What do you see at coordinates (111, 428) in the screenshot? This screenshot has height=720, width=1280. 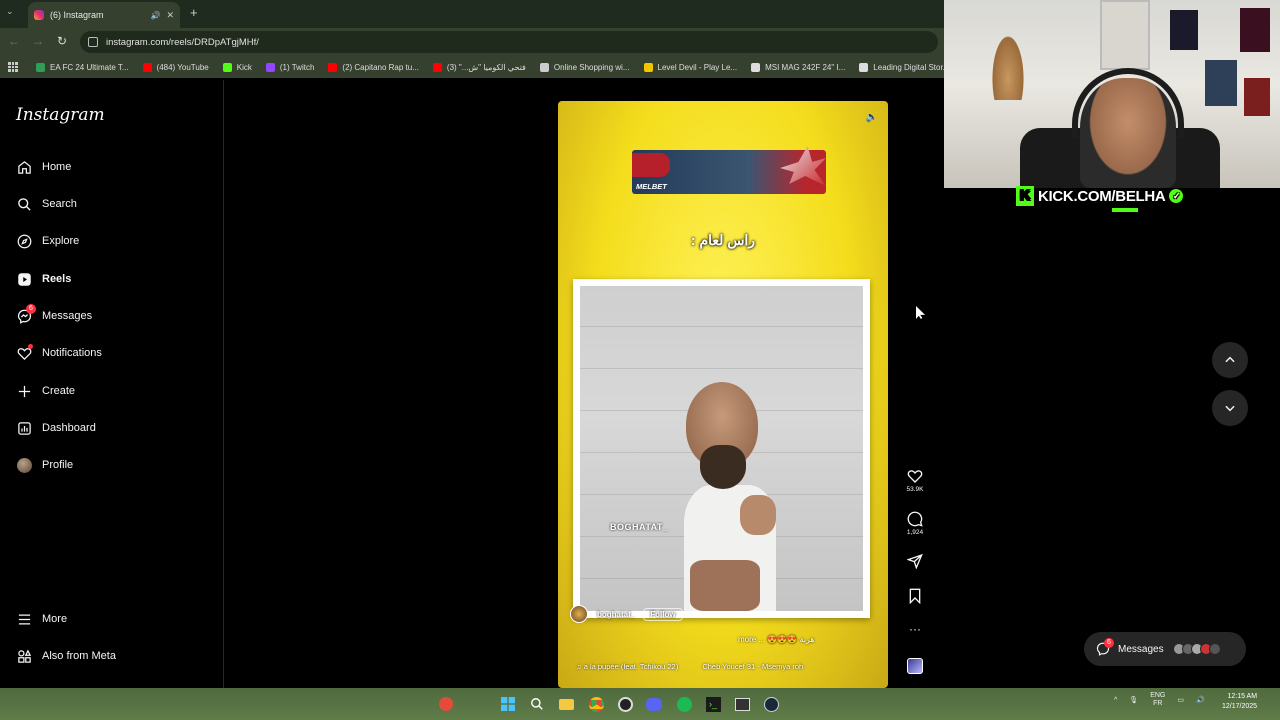 I see `sidebar-item-dashboard: Dashboard` at bounding box center [111, 428].